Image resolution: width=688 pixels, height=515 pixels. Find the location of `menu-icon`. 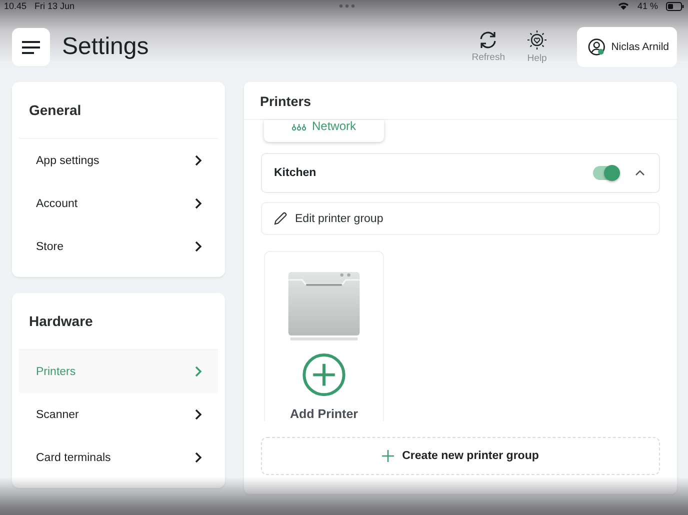

menu-icon is located at coordinates (31, 47).